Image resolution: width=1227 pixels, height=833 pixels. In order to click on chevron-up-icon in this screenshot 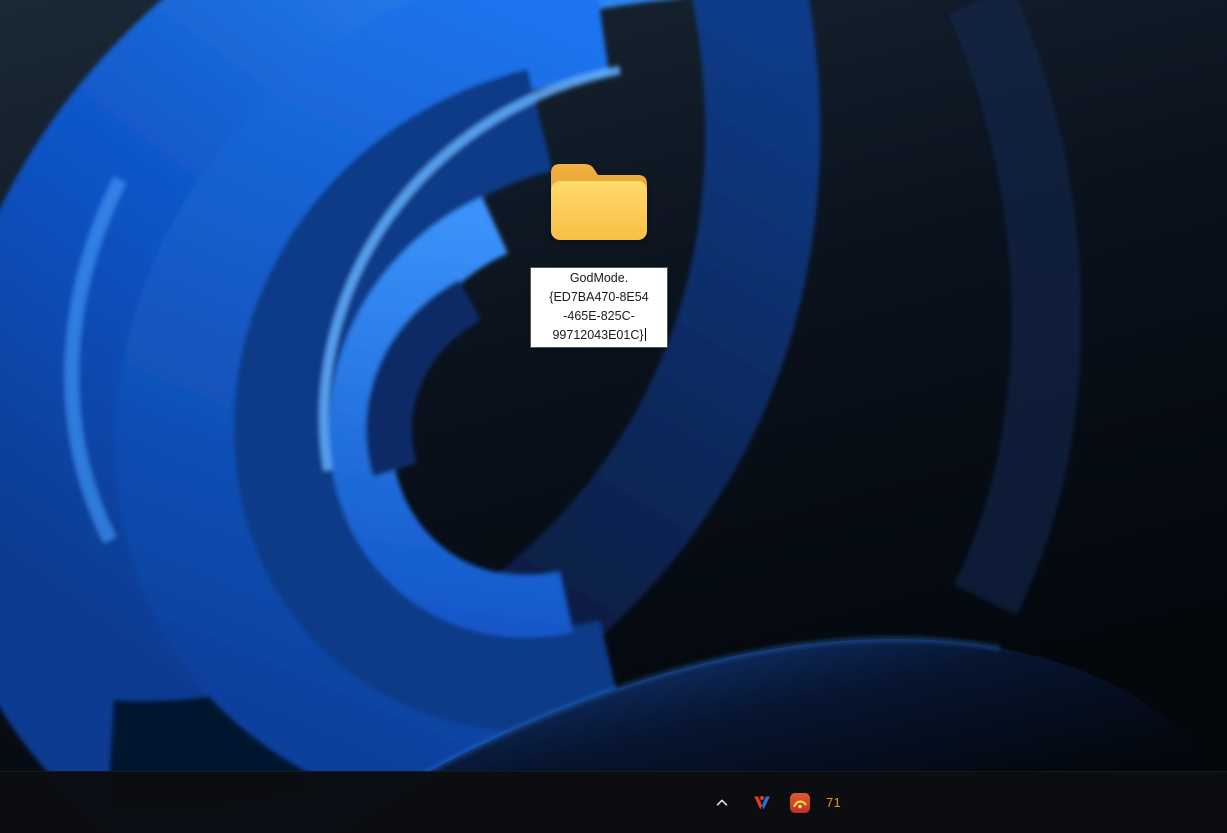, I will do `click(722, 802)`.